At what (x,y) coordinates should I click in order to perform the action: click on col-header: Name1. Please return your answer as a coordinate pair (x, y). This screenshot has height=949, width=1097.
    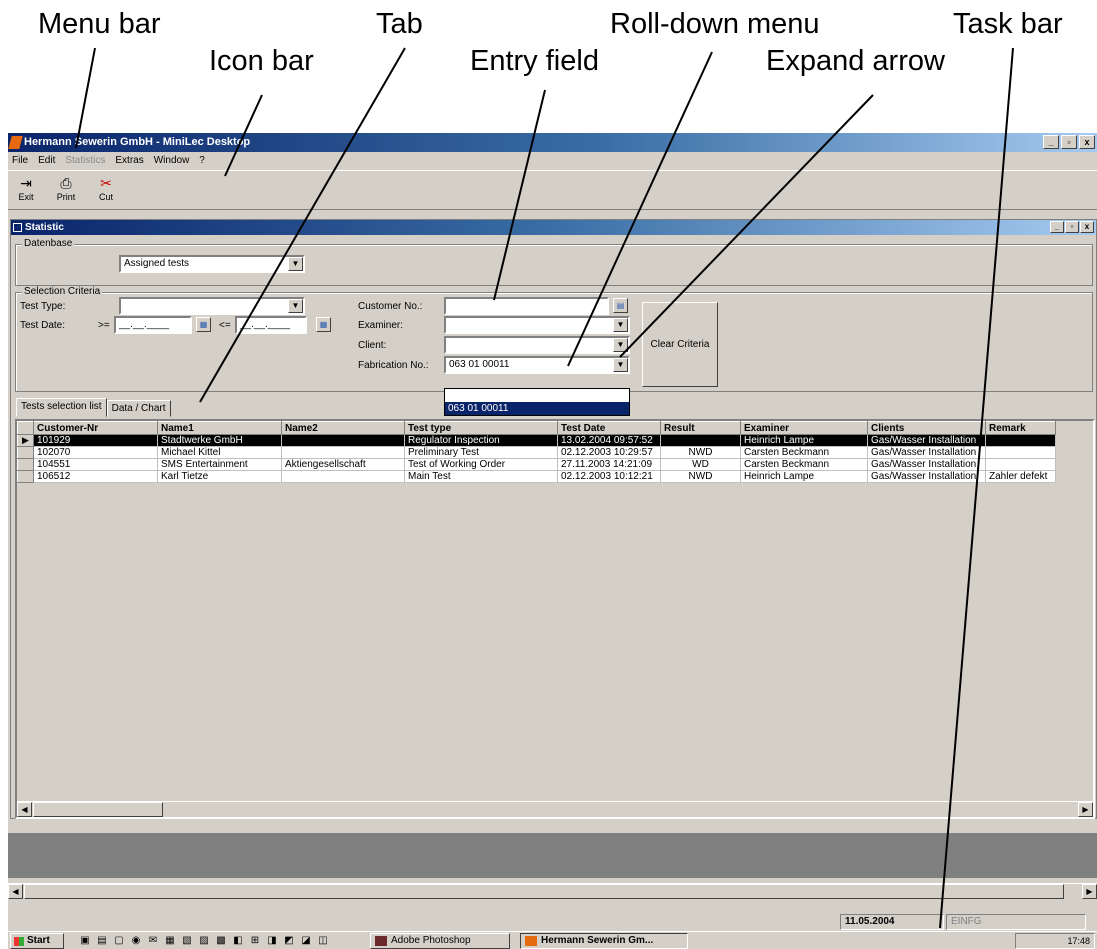
    Looking at the image, I should click on (219, 428).